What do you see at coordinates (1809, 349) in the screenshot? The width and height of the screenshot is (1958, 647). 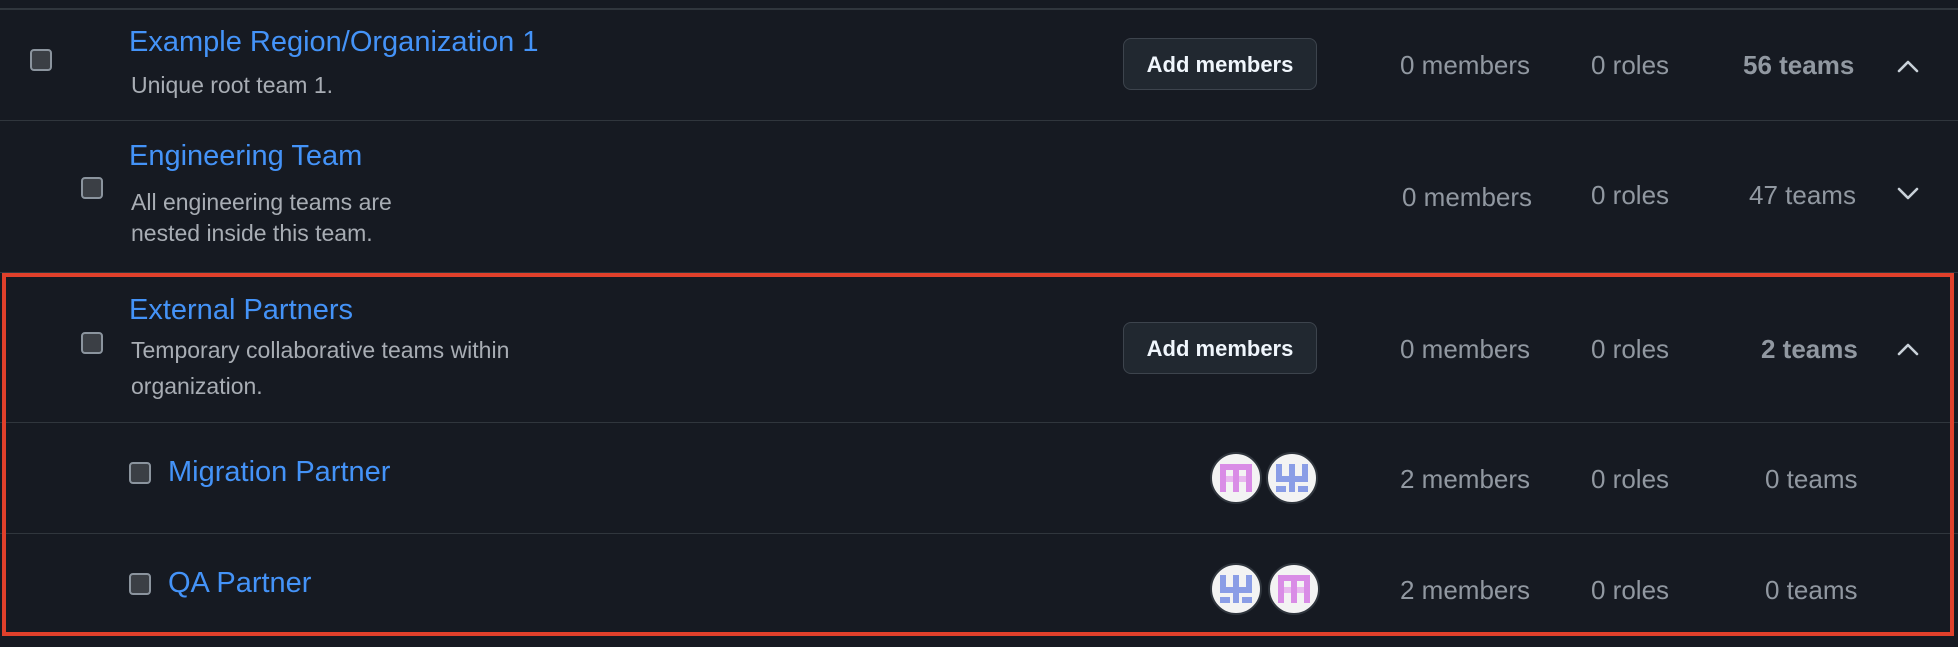 I see `teams-count: 2 teams` at bounding box center [1809, 349].